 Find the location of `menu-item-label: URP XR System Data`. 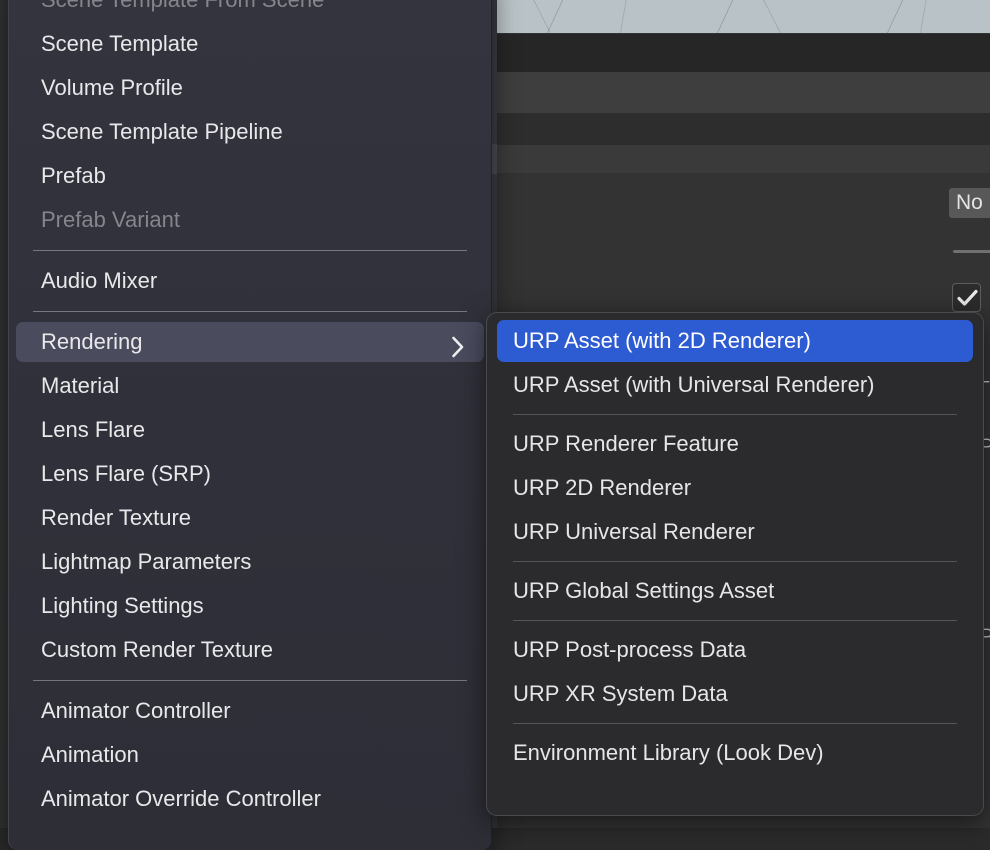

menu-item-label: URP XR System Data is located at coordinates (620, 693).